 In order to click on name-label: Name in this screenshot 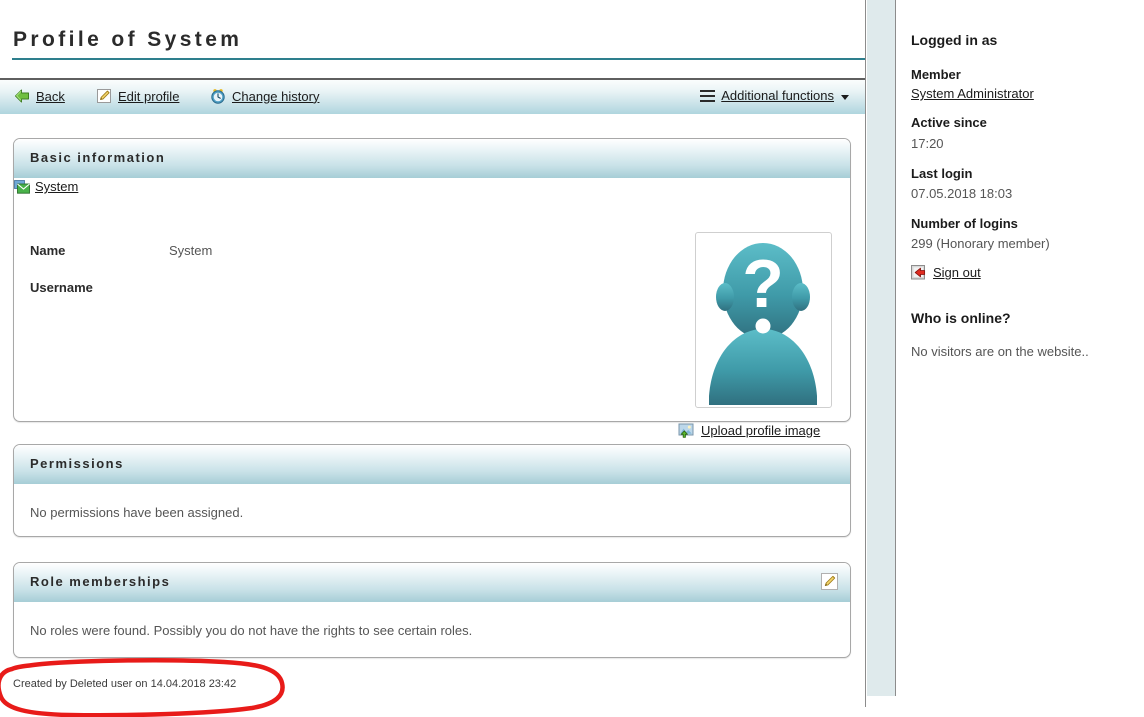, I will do `click(48, 250)`.